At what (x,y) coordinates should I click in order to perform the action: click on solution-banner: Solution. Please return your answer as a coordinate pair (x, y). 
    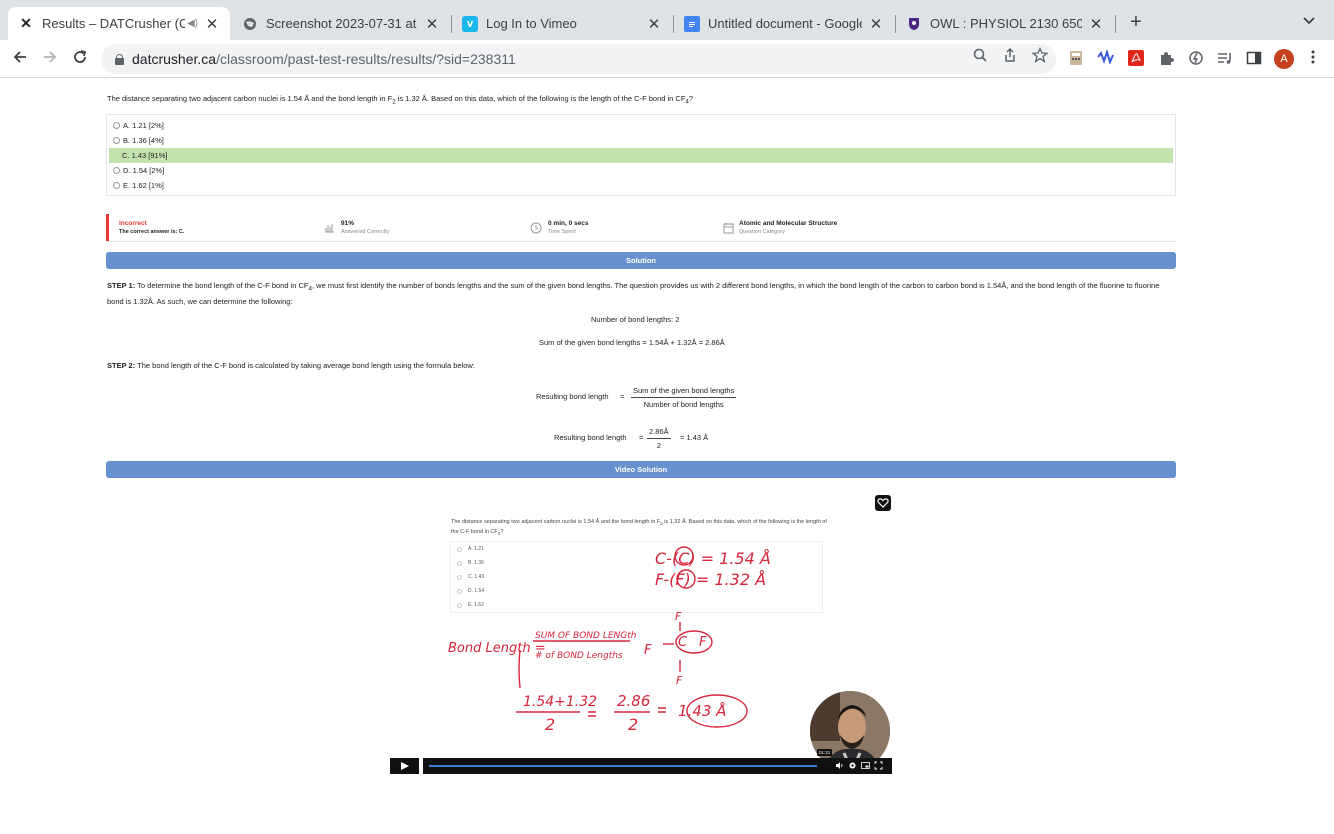
    Looking at the image, I should click on (641, 260).